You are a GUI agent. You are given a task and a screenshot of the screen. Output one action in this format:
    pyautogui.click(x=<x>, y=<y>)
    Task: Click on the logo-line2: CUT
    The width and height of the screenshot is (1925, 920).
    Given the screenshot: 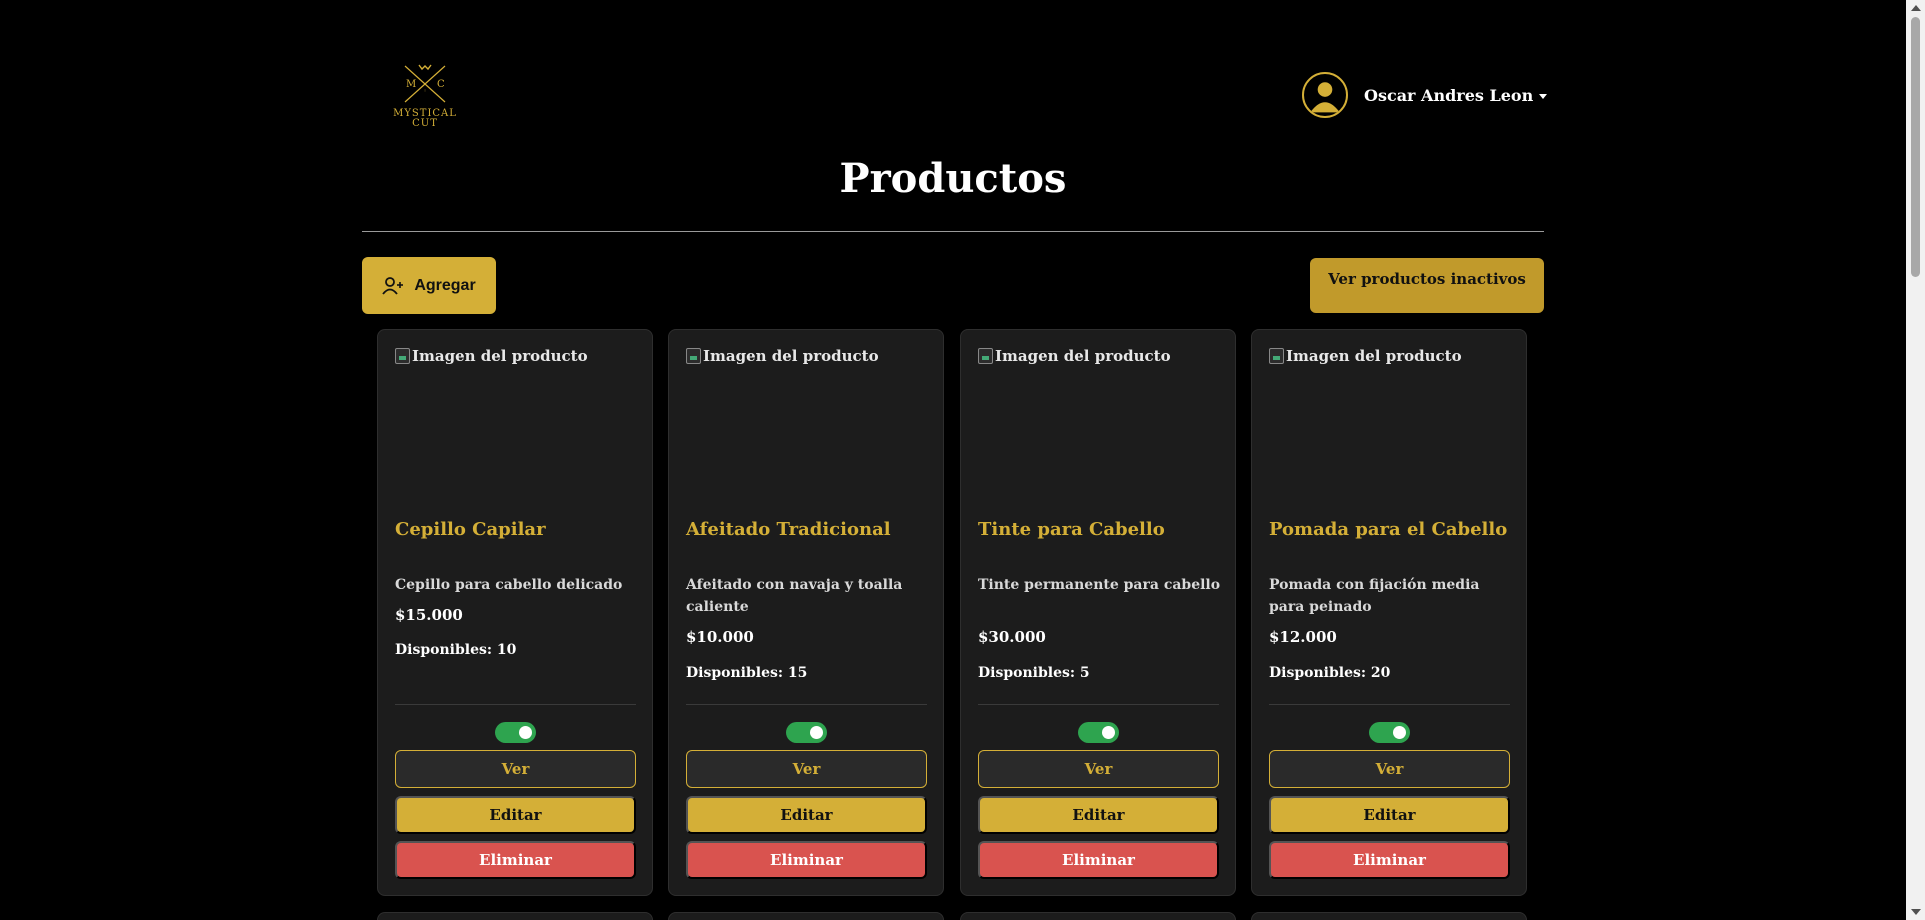 What is the action you would take?
    pyautogui.click(x=425, y=123)
    